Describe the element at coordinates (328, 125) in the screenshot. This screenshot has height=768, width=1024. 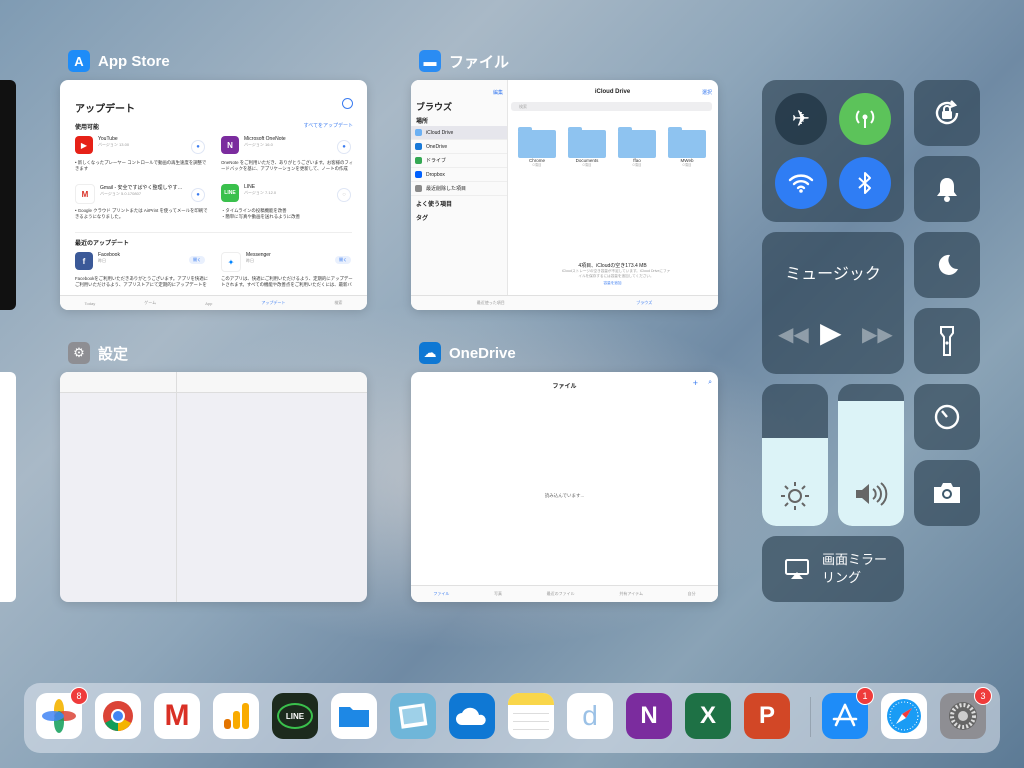
I see `update-all-link: すべてをアップデート` at that location.